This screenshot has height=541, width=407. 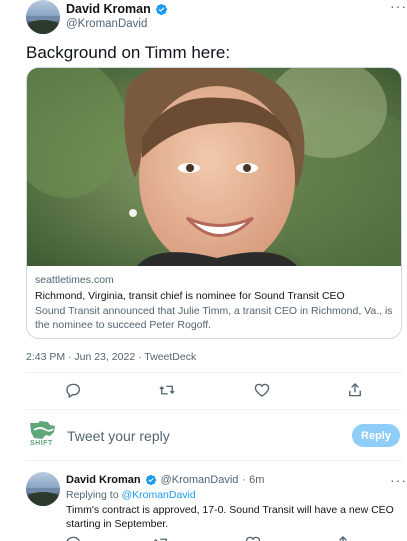 I want to click on reply-input: Tweet your reply, so click(x=118, y=436).